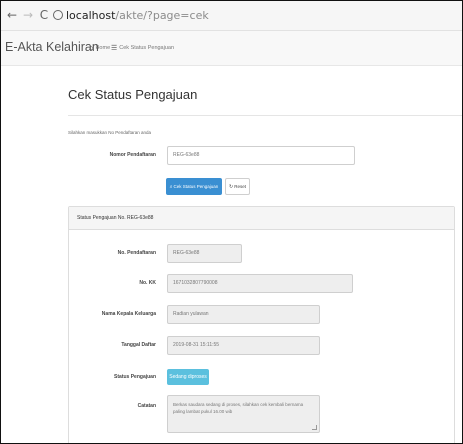  I want to click on cek-status-button-label: Cek Status Pengajuan, so click(196, 186).